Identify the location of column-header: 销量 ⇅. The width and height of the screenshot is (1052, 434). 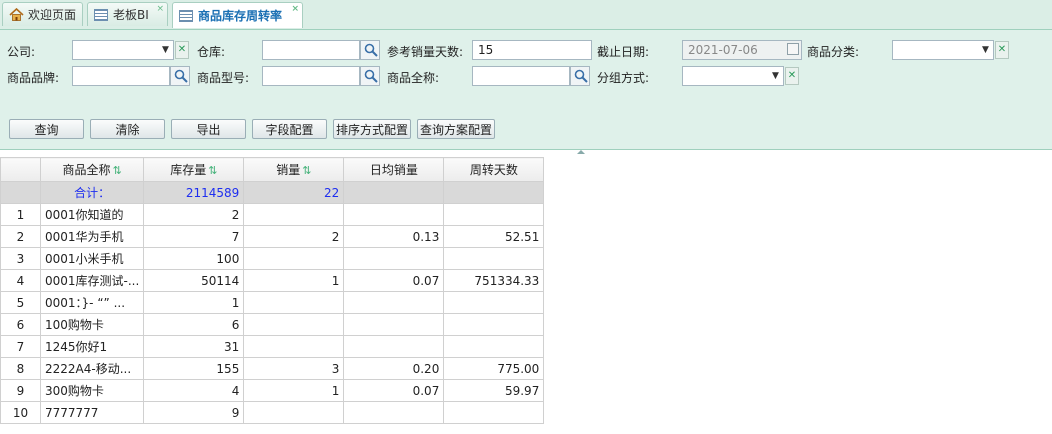
(294, 169).